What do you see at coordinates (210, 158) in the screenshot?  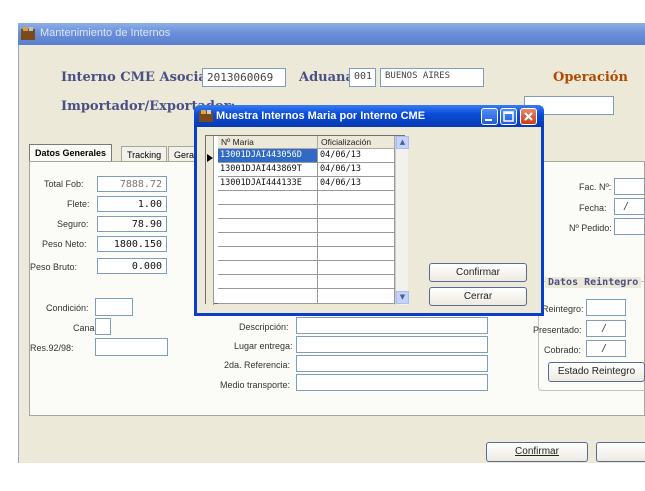 I see `current-row-icon` at bounding box center [210, 158].